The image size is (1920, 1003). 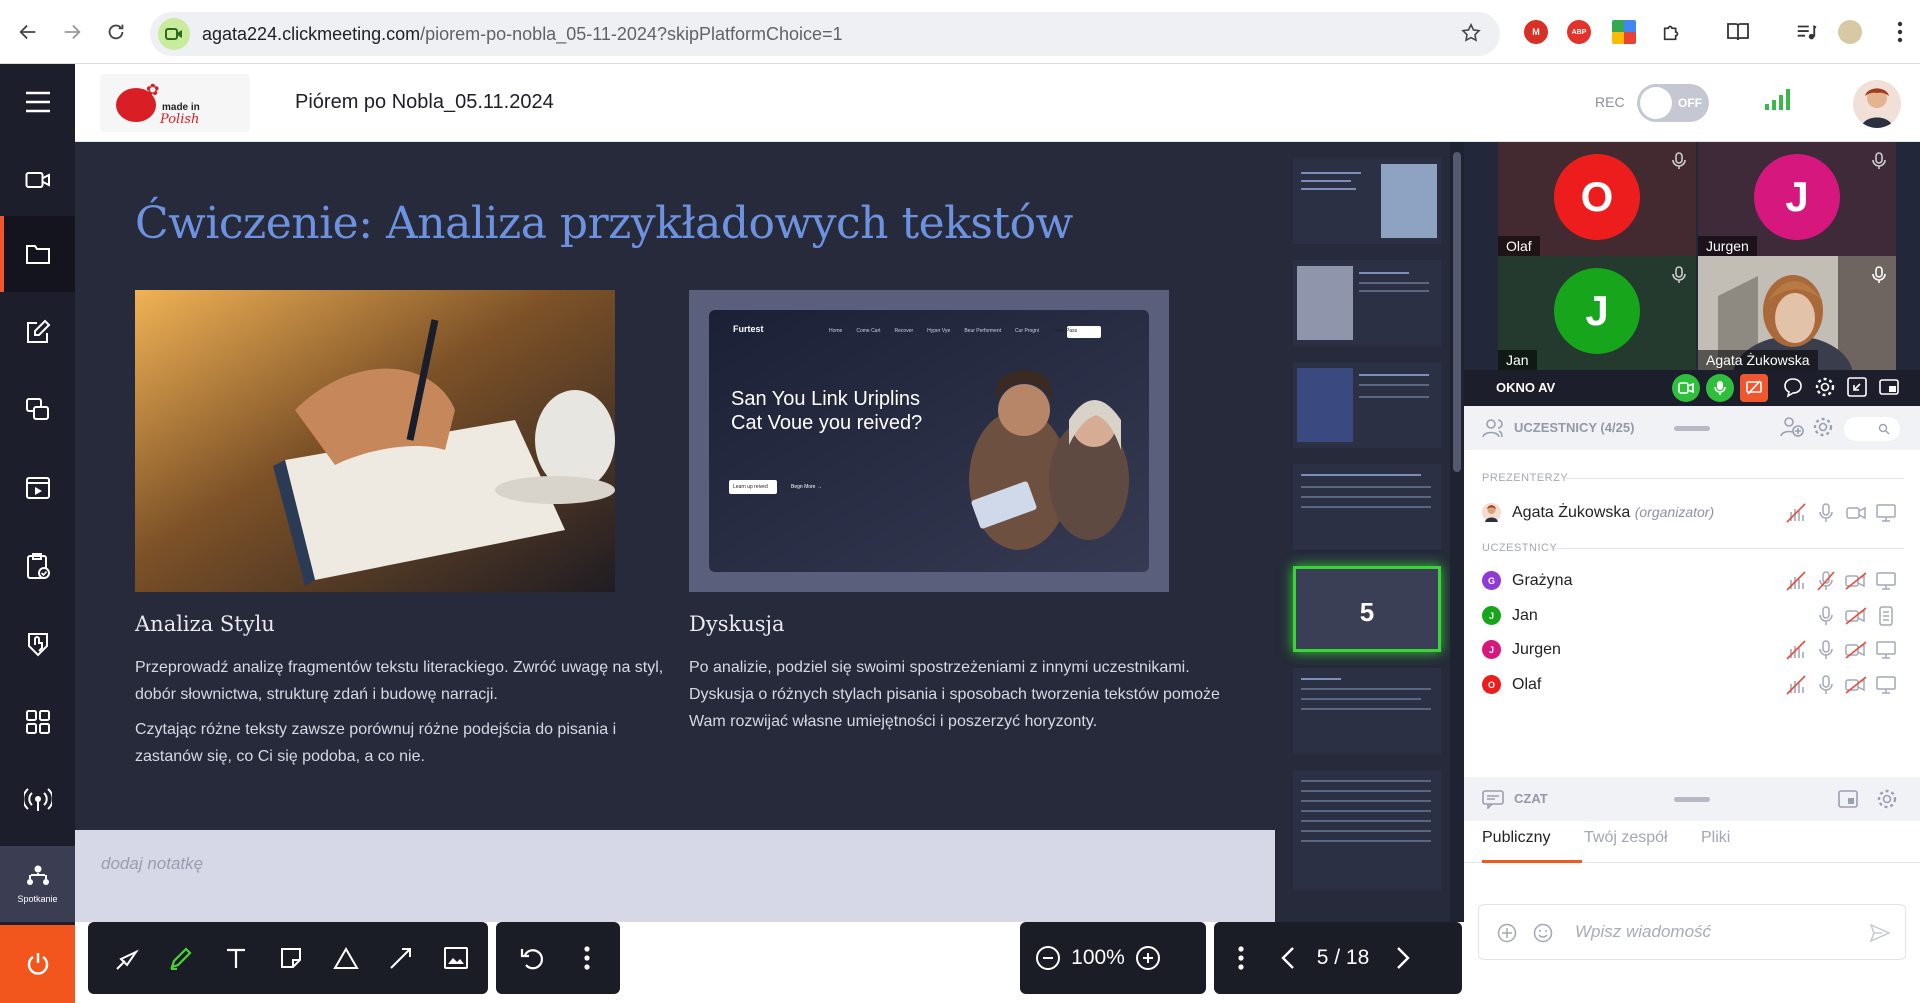 I want to click on sidebar-item-whiteboard, so click(x=37, y=332).